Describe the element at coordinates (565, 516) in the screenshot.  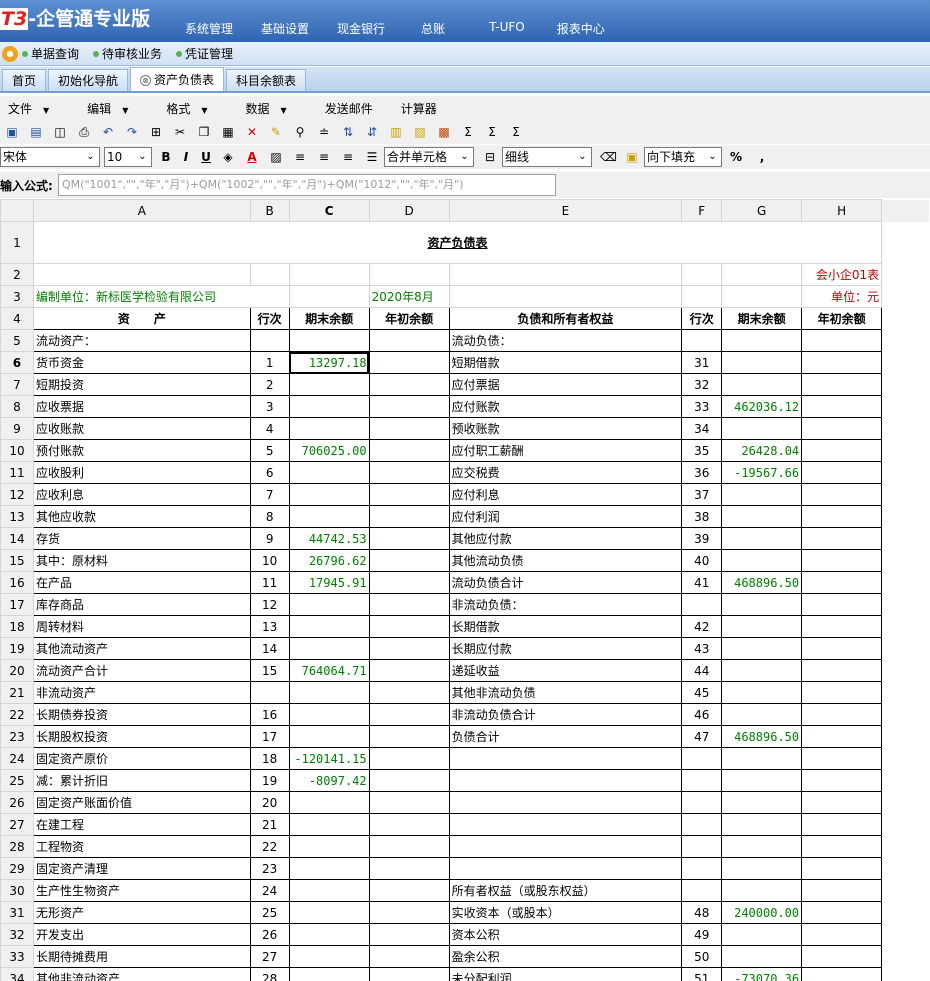
I see `cell-liability-name: 应付利润` at that location.